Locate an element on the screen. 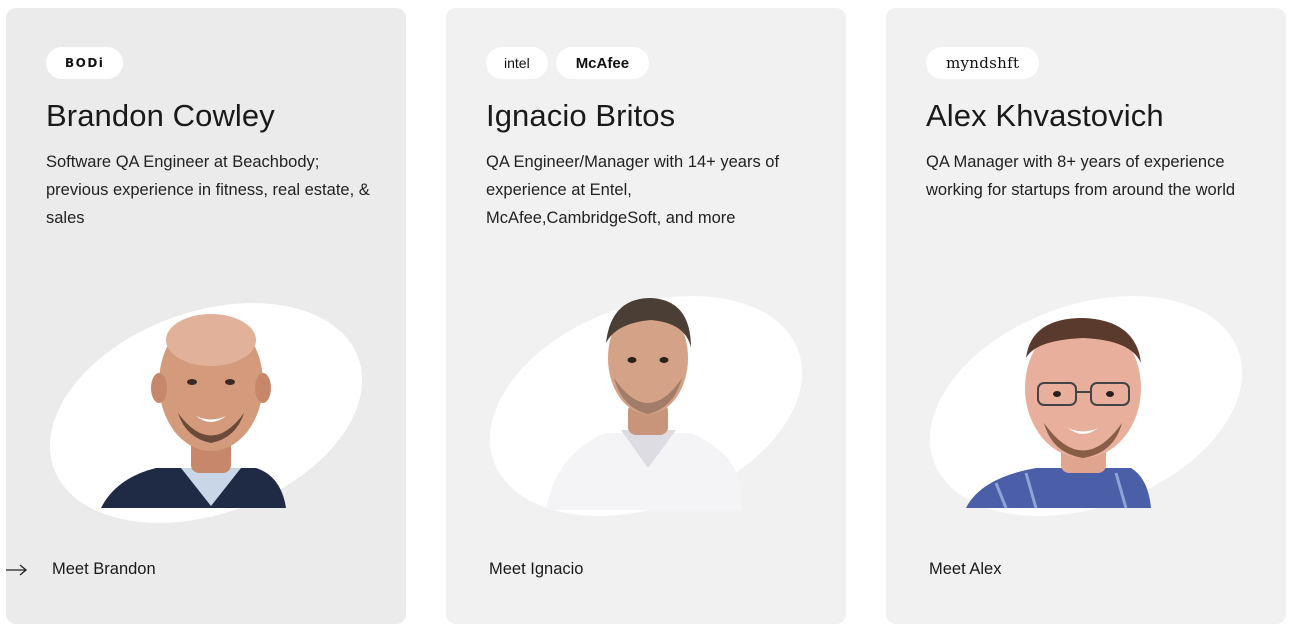 The height and width of the screenshot is (633, 1295). meet-ignacio-link: Meet Ignacio is located at coordinates (536, 569).